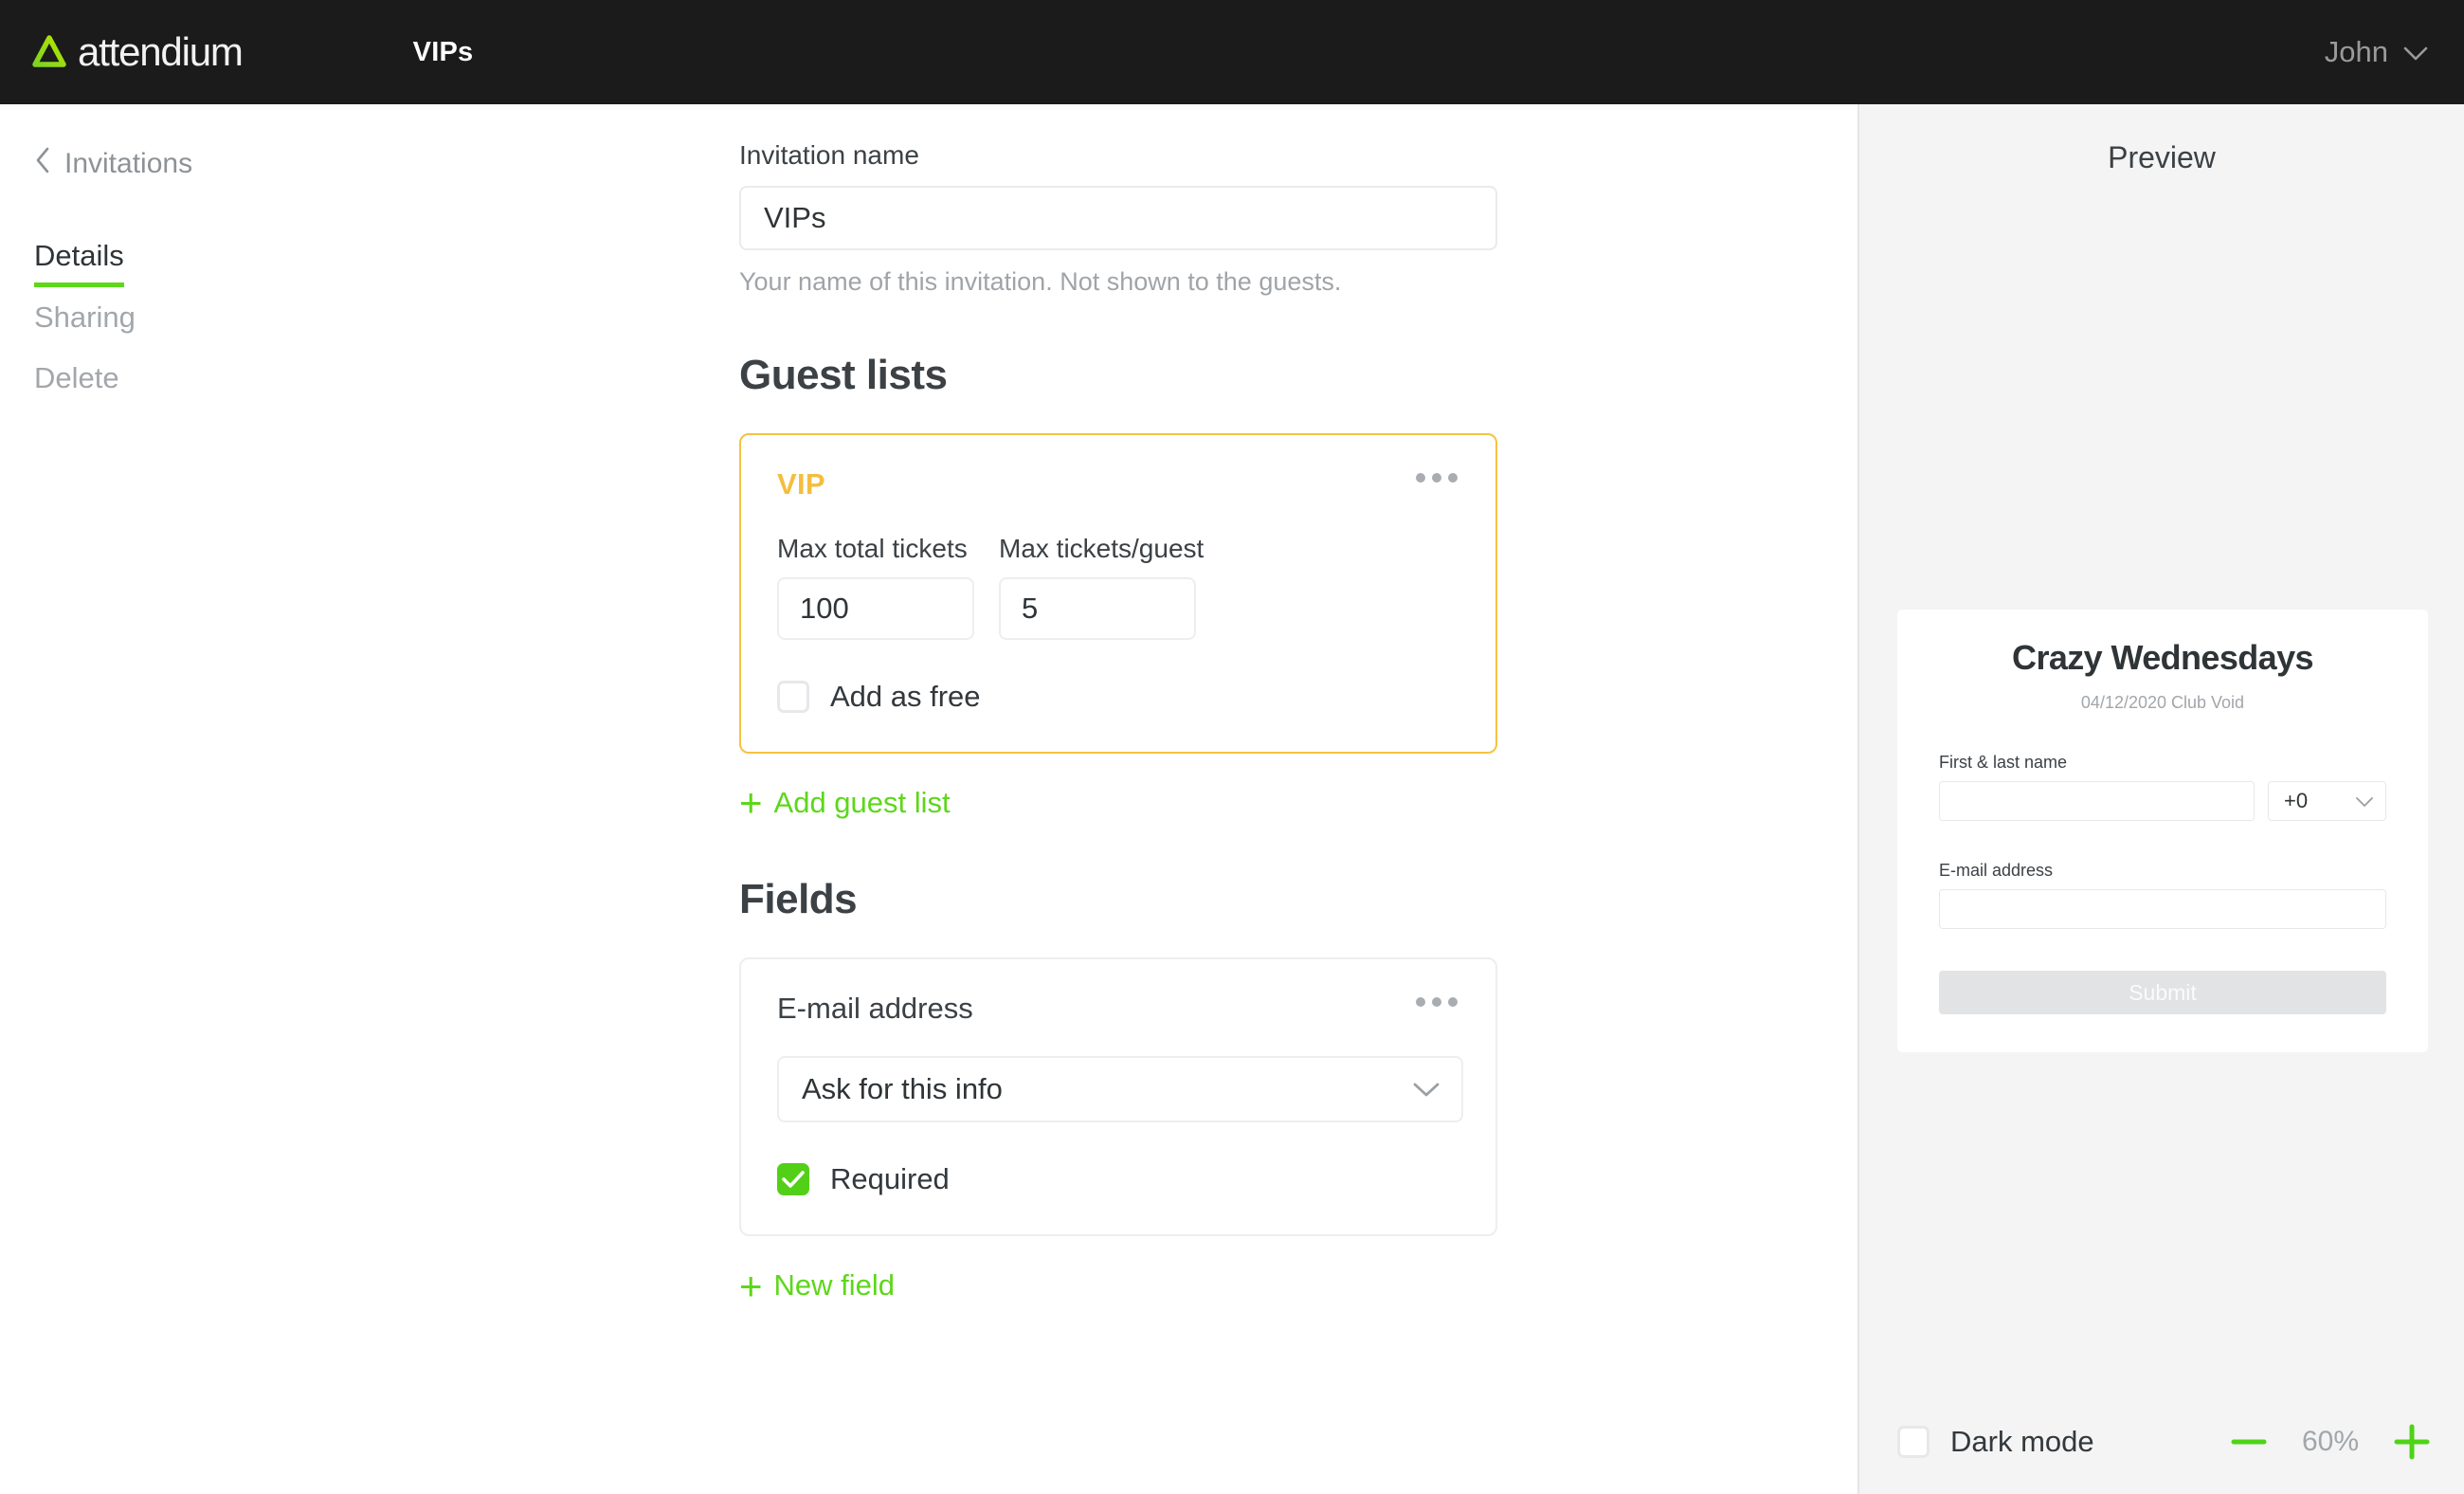 This screenshot has height=1494, width=2464. What do you see at coordinates (444, 53) in the screenshot?
I see `nav-item-vips: VIPs` at bounding box center [444, 53].